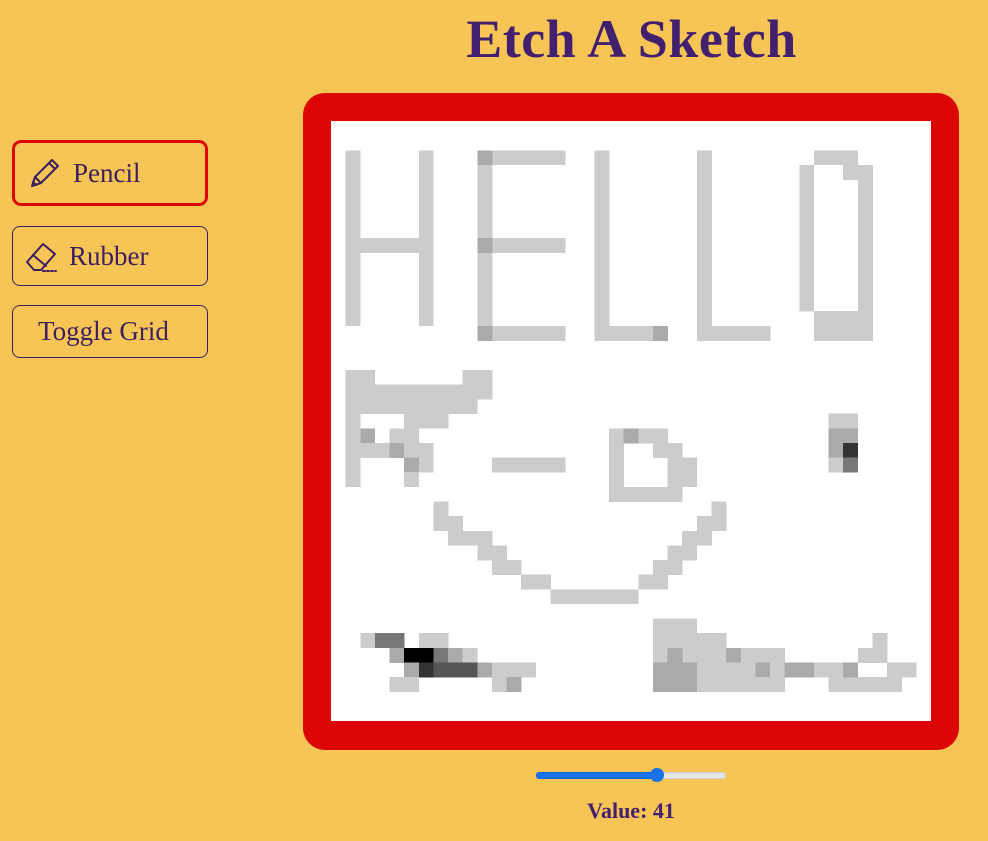  I want to click on rubber-label: Rubber, so click(109, 255).